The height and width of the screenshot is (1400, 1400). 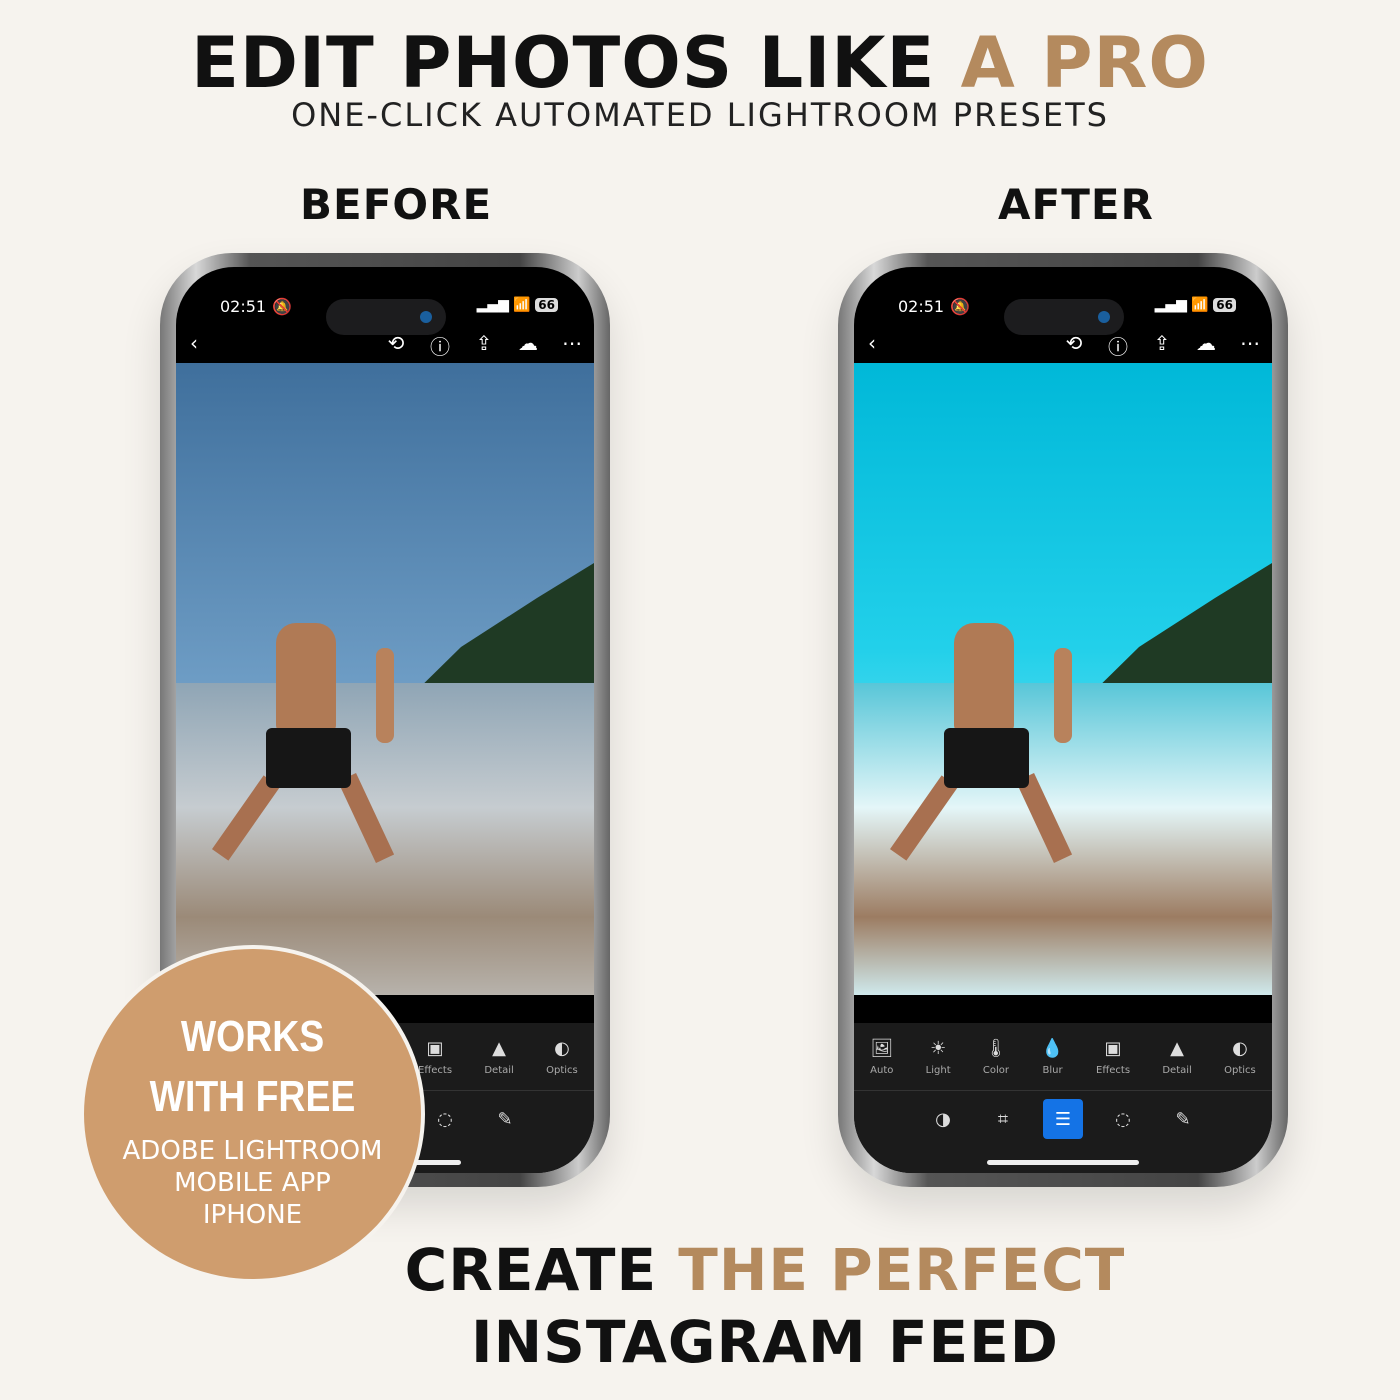 I want to click on drop-icon: 💧, so click(x=1052, y=1048).